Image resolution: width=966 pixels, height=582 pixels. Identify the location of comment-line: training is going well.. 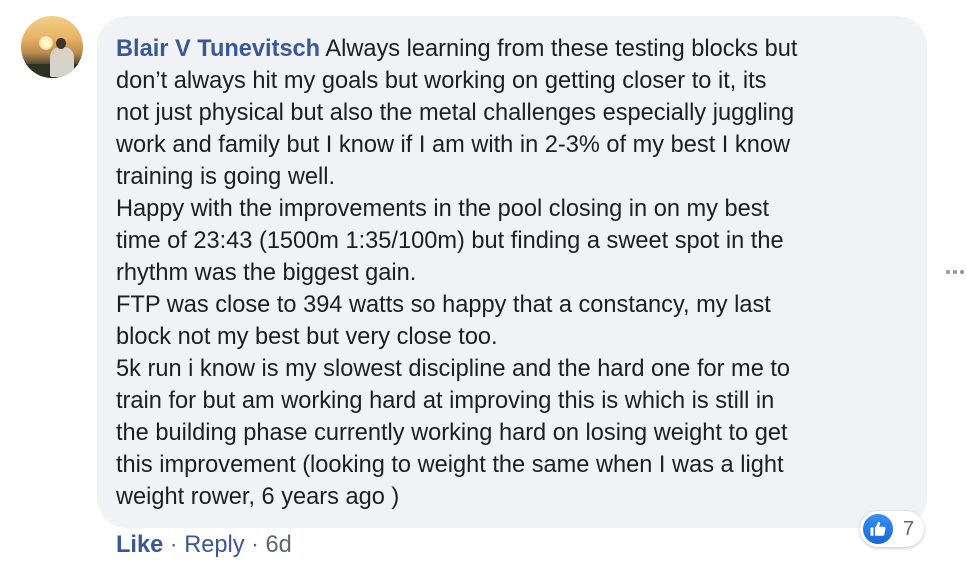
(226, 177).